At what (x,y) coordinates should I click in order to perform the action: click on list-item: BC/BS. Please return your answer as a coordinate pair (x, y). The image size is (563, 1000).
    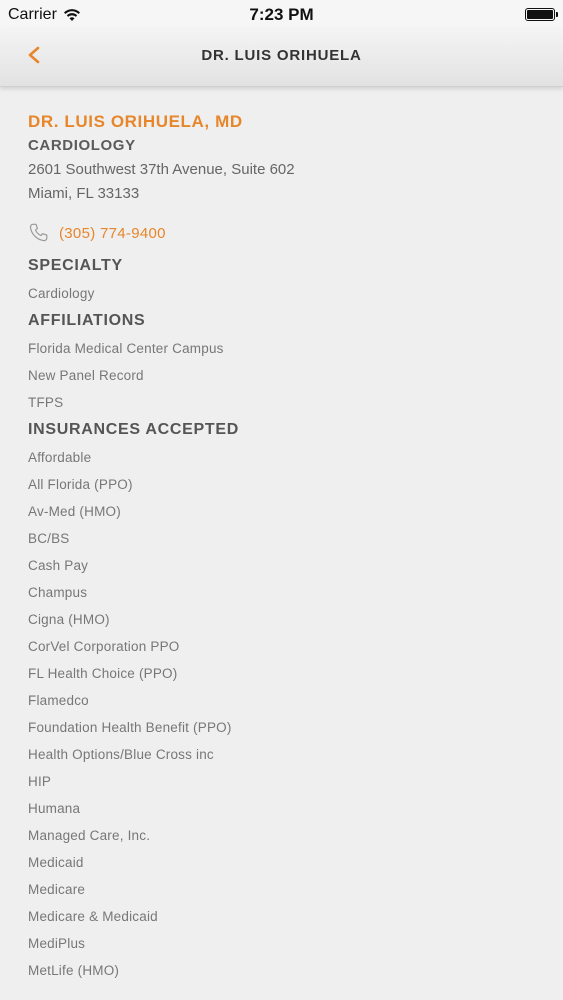
    Looking at the image, I should click on (49, 538).